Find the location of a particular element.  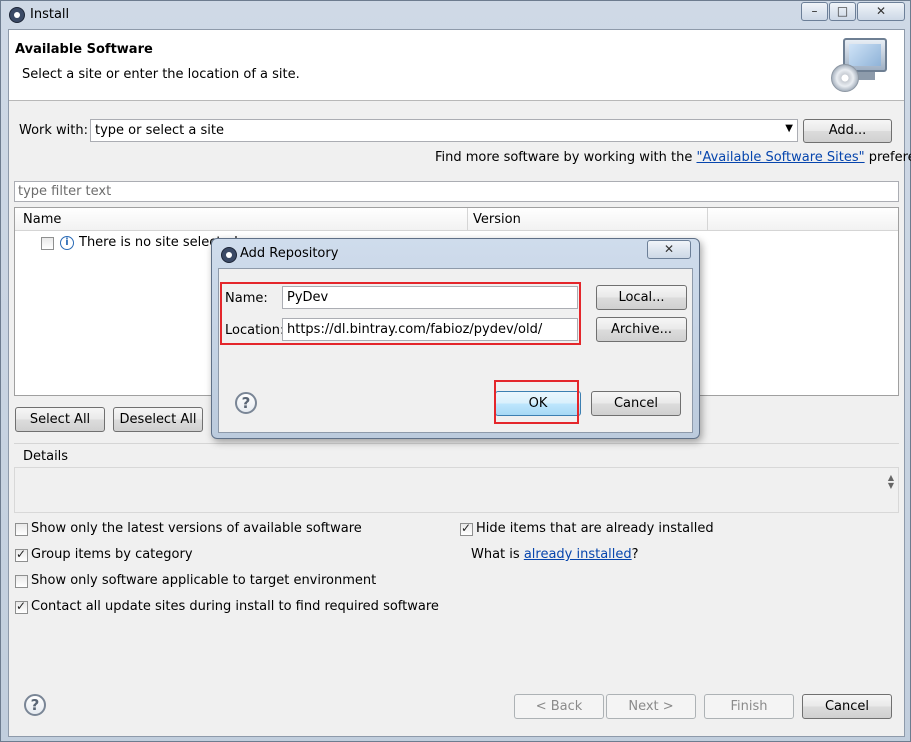

what-is-installed-text: What is already installed? is located at coordinates (555, 554).